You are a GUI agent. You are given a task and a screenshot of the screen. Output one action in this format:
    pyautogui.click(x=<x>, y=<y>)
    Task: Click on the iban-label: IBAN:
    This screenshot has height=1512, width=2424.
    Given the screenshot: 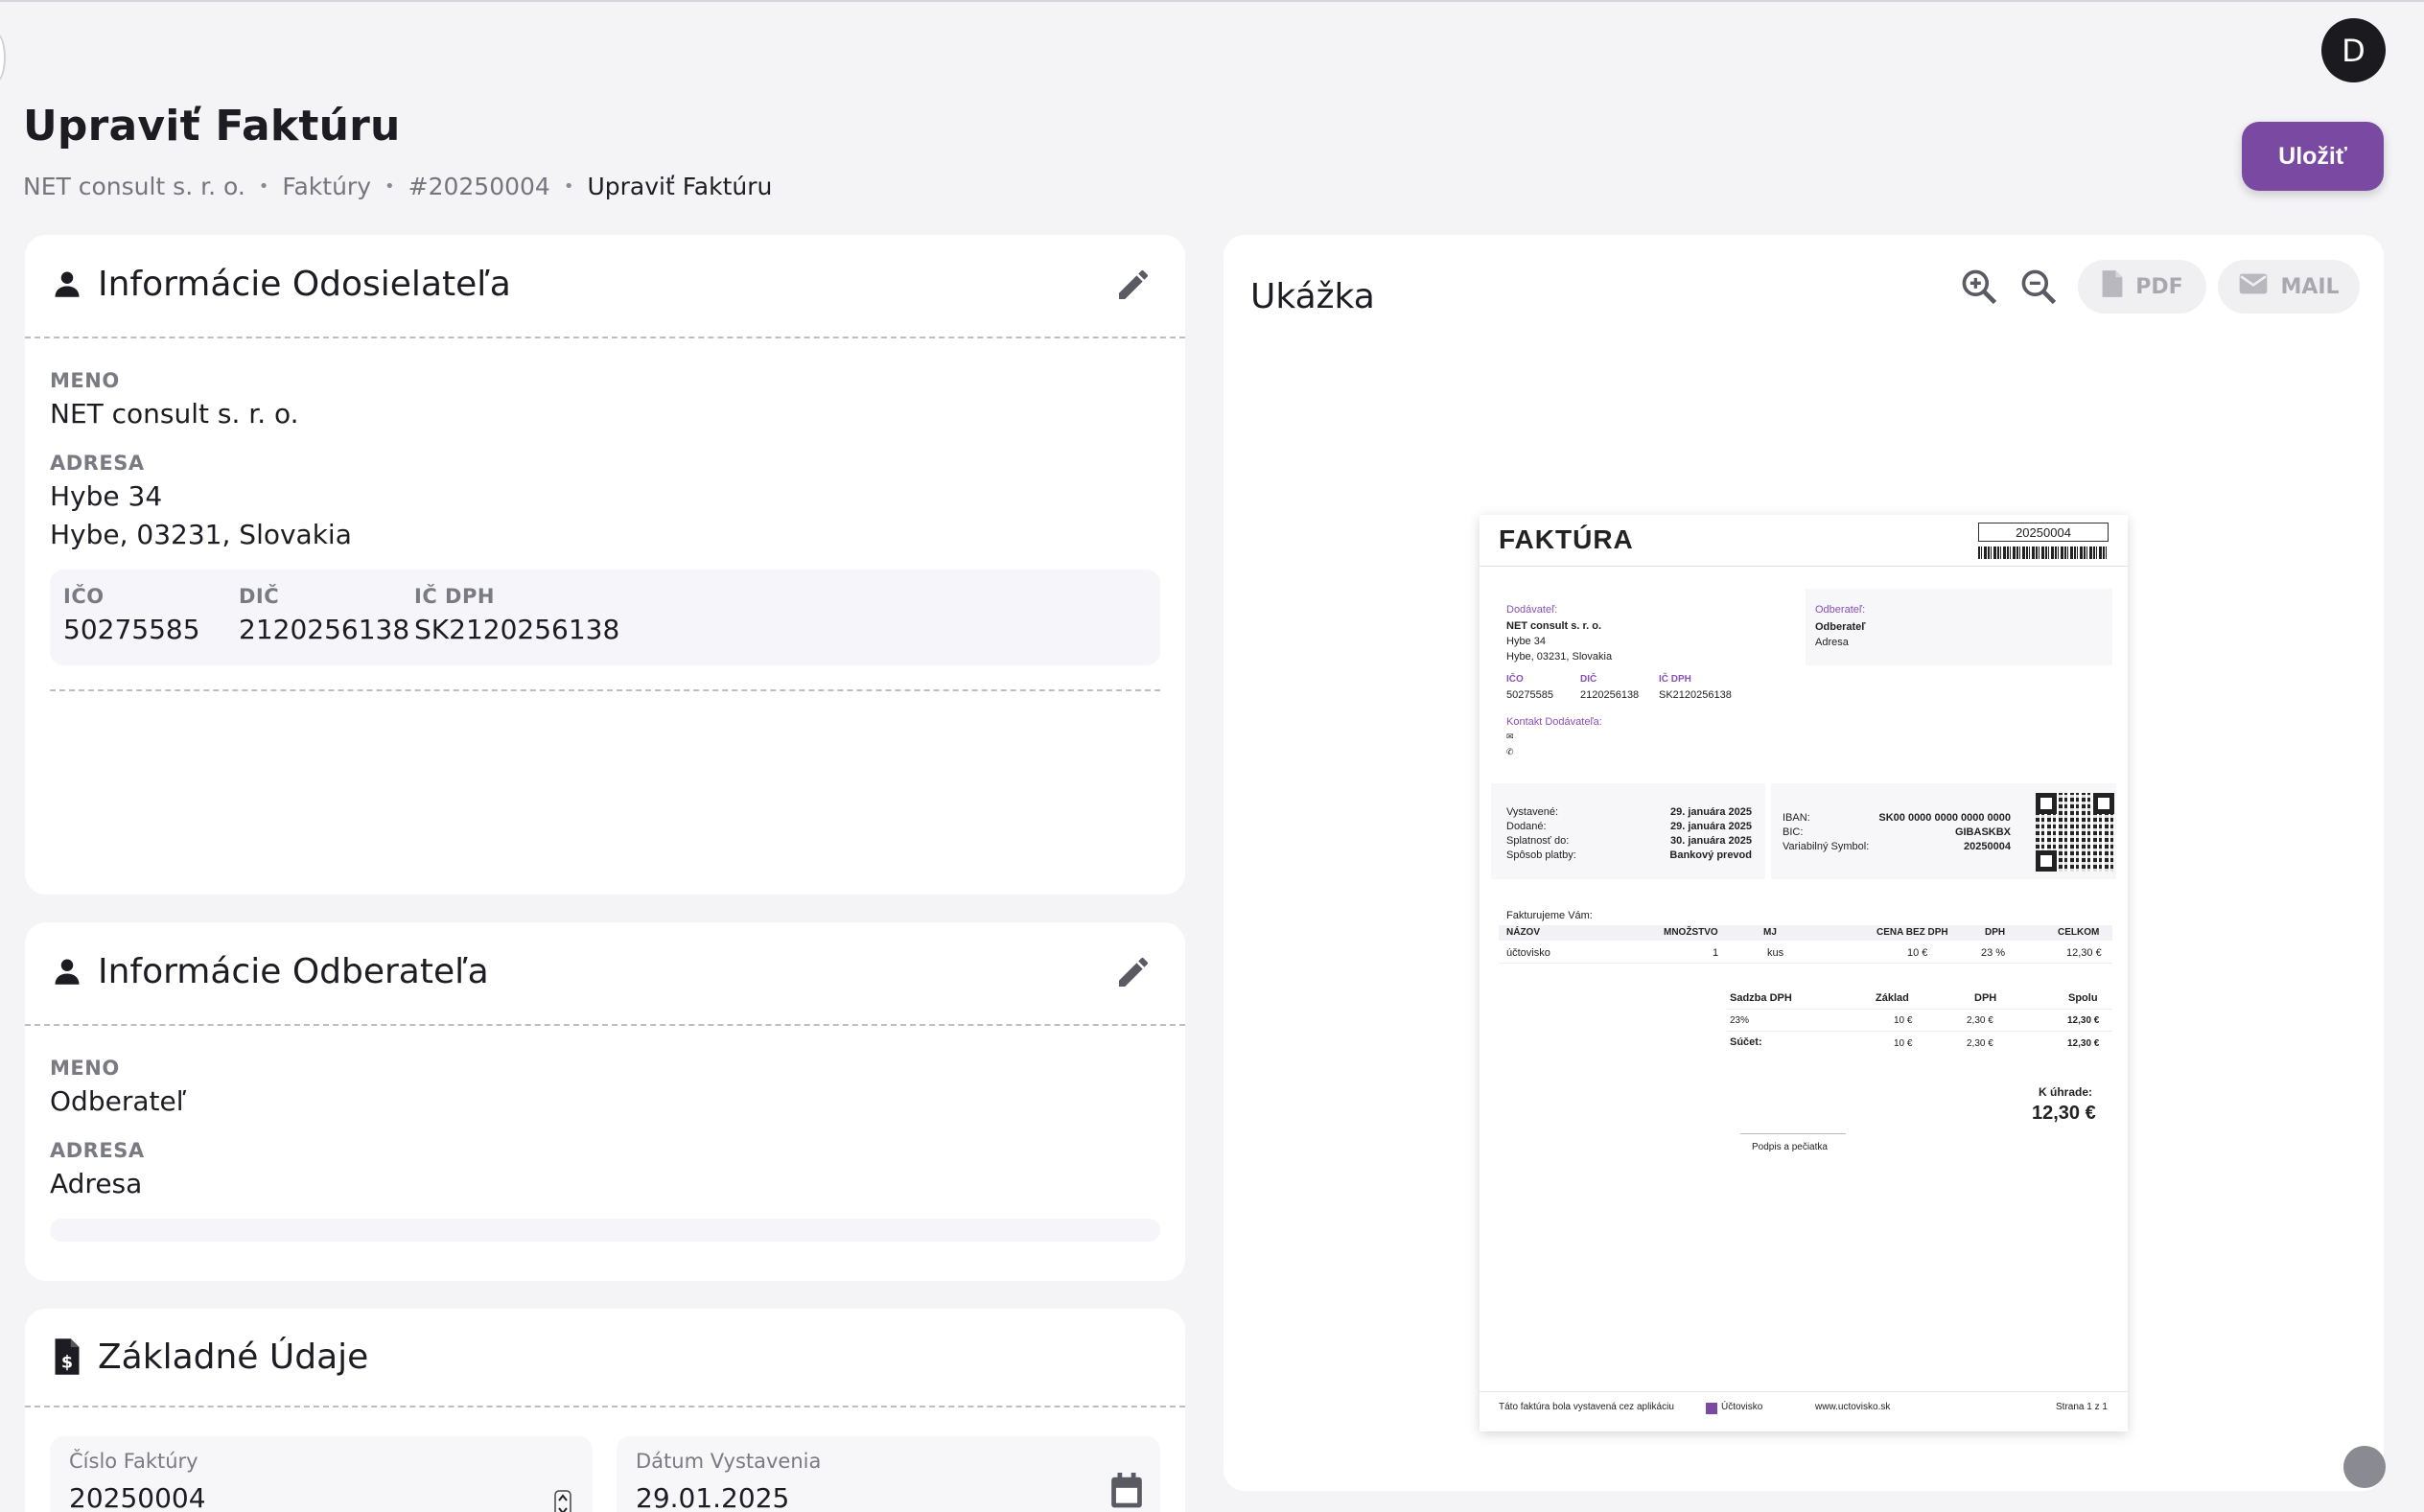 What is the action you would take?
    pyautogui.click(x=1796, y=818)
    